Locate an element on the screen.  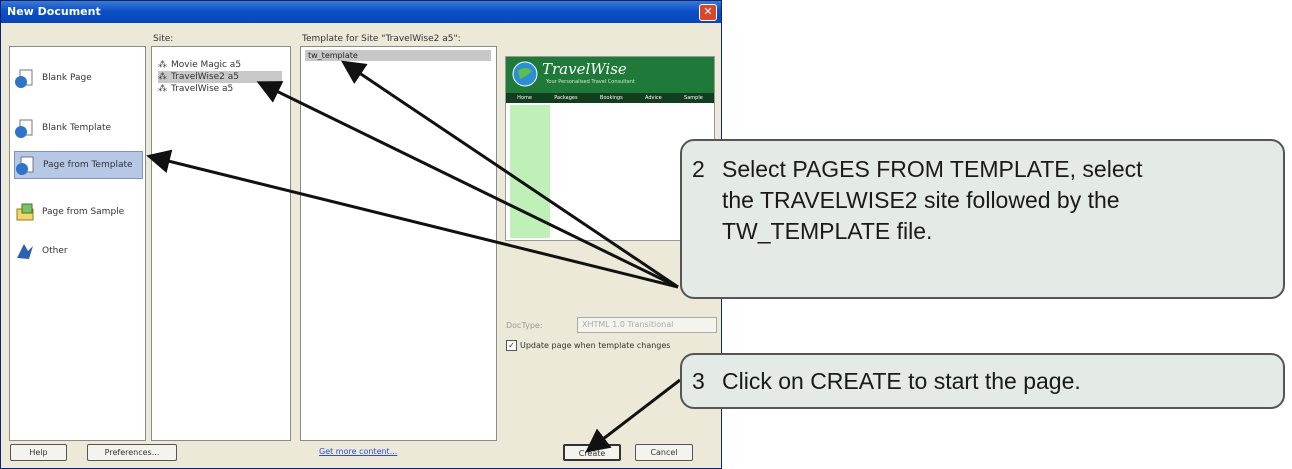
arrow-to-template-file is located at coordinates (510, 174).